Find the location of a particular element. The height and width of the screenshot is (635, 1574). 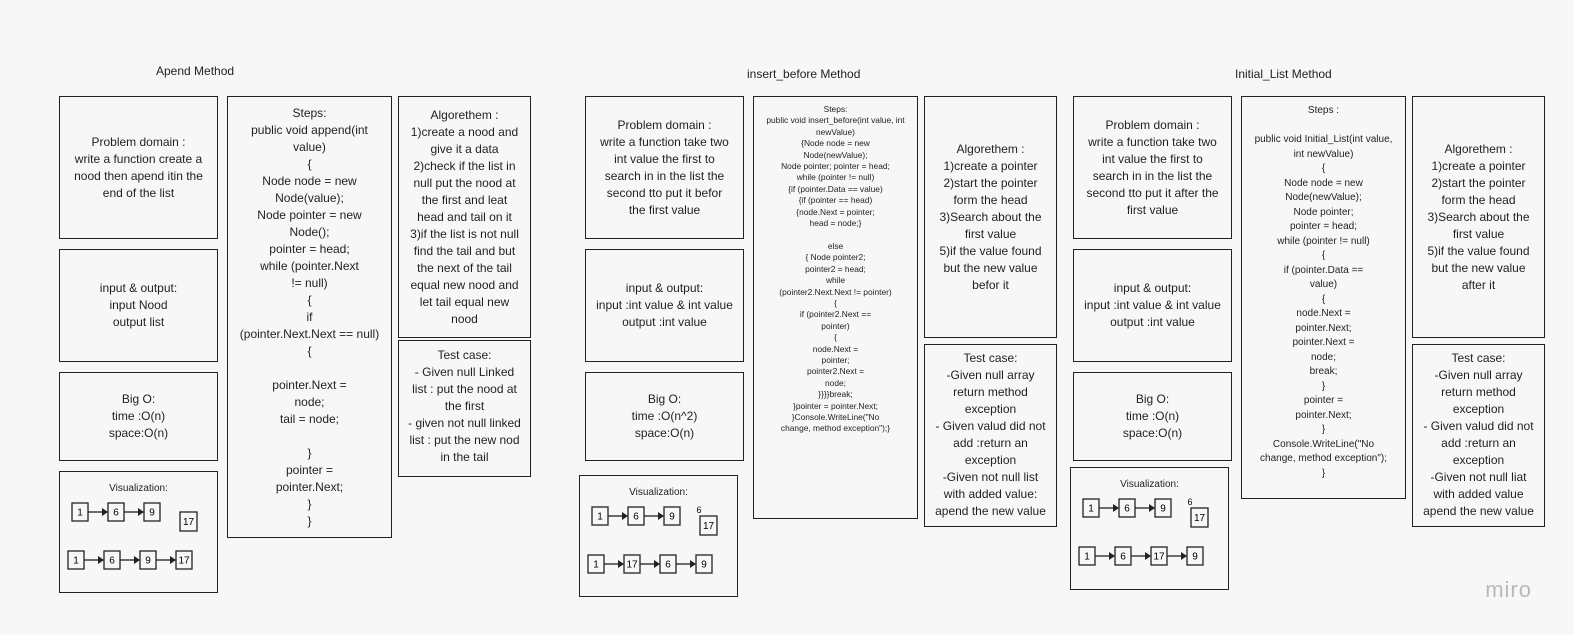

visualization-card: Visualization: 1 6 9 17 6 1 17 6 9 is located at coordinates (658, 536).